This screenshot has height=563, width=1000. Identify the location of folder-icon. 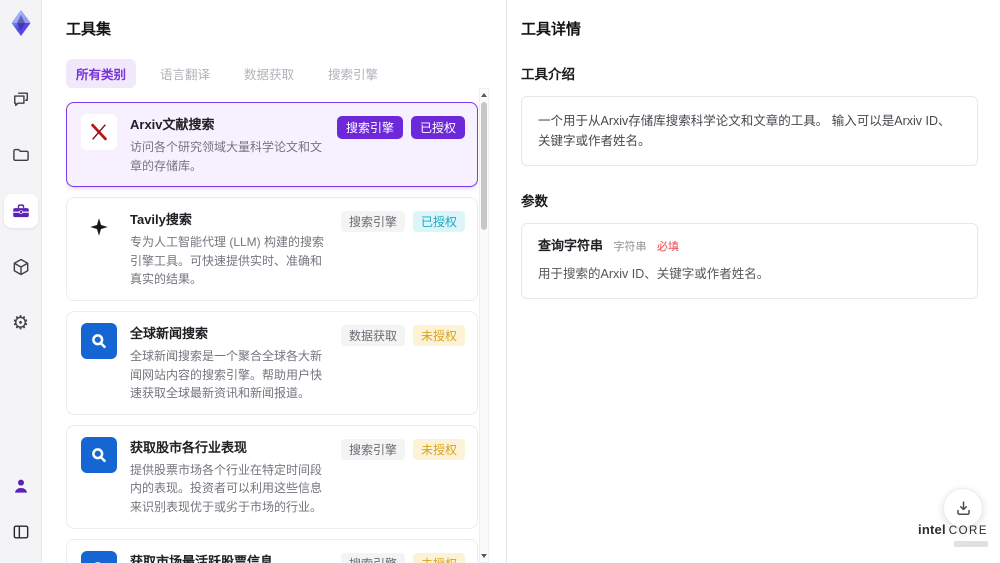
(20, 155).